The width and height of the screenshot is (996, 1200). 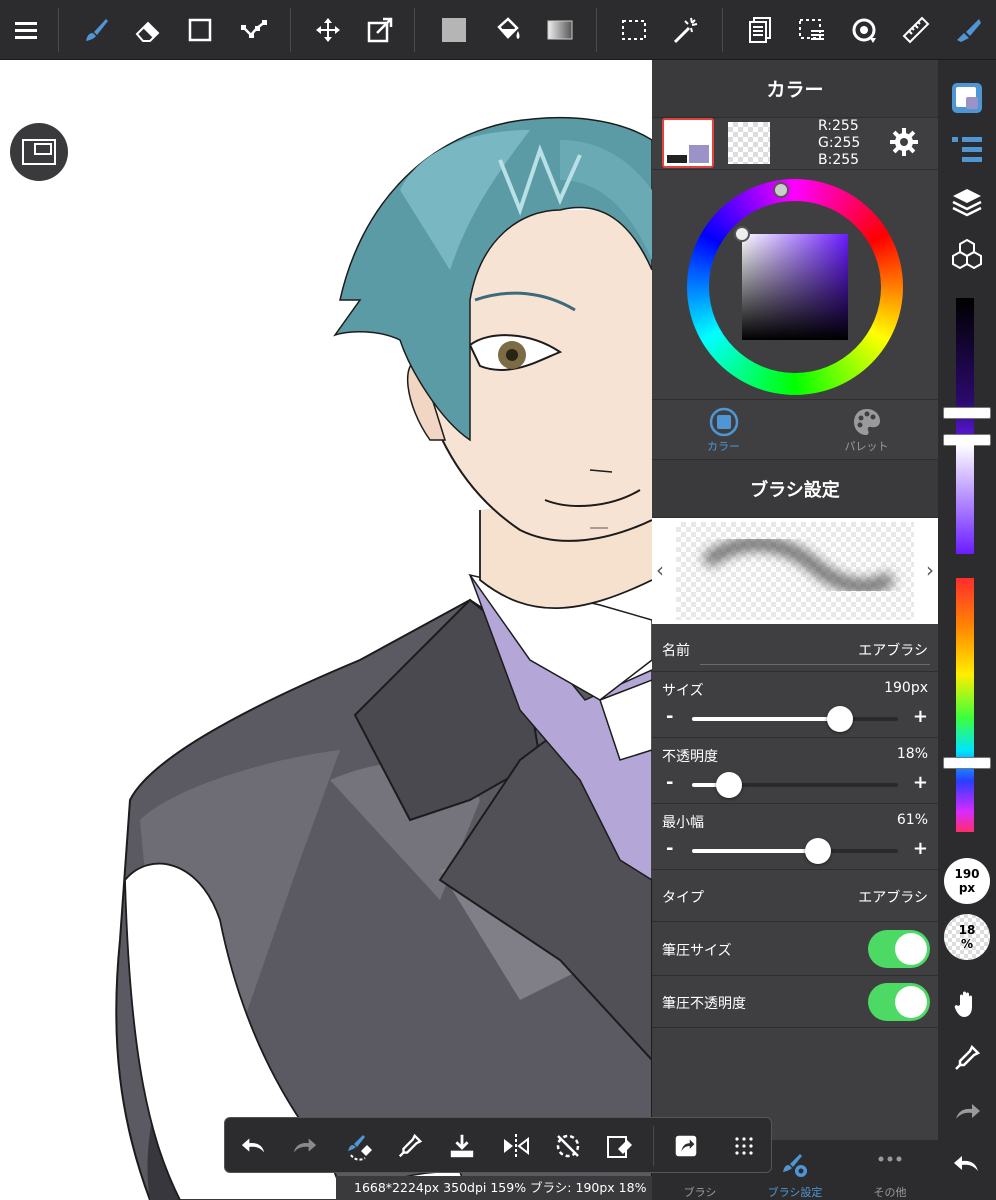 What do you see at coordinates (967, 944) in the screenshot?
I see `opacity-chip-unit: %` at bounding box center [967, 944].